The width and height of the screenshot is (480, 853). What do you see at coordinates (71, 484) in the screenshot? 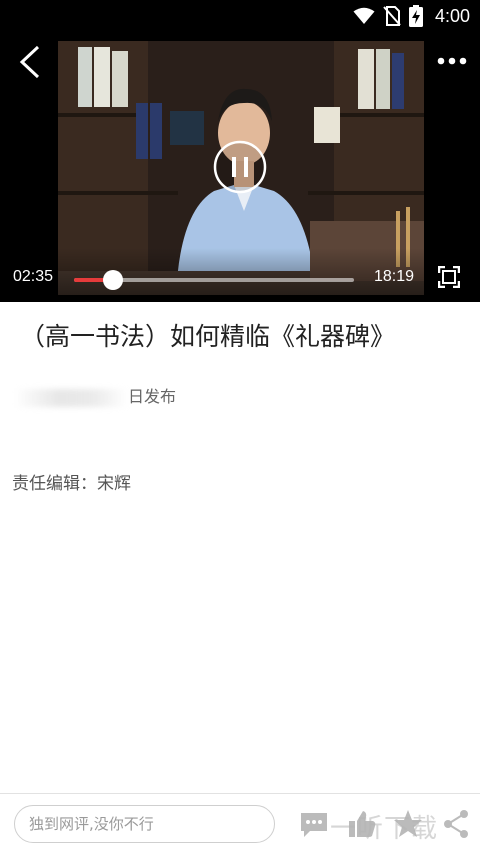
I see `editor-line: 责任编辑：宋辉` at bounding box center [71, 484].